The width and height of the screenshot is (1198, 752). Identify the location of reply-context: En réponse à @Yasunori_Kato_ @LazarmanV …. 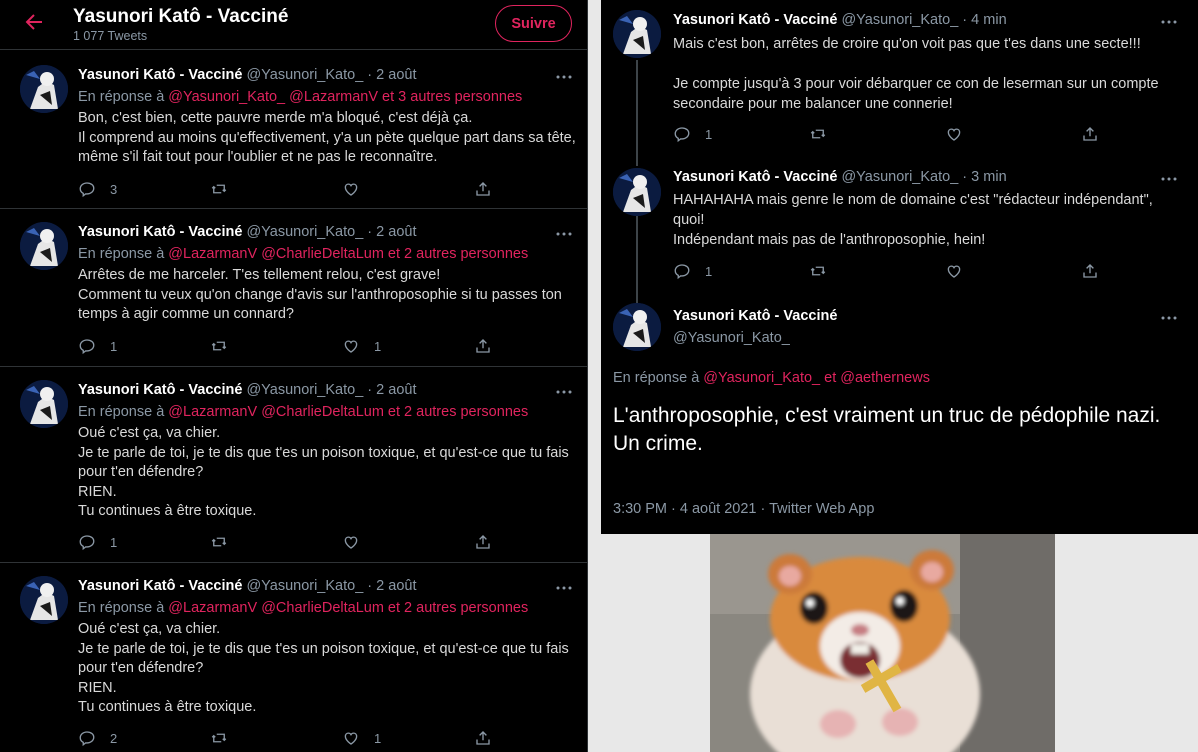
(300, 97).